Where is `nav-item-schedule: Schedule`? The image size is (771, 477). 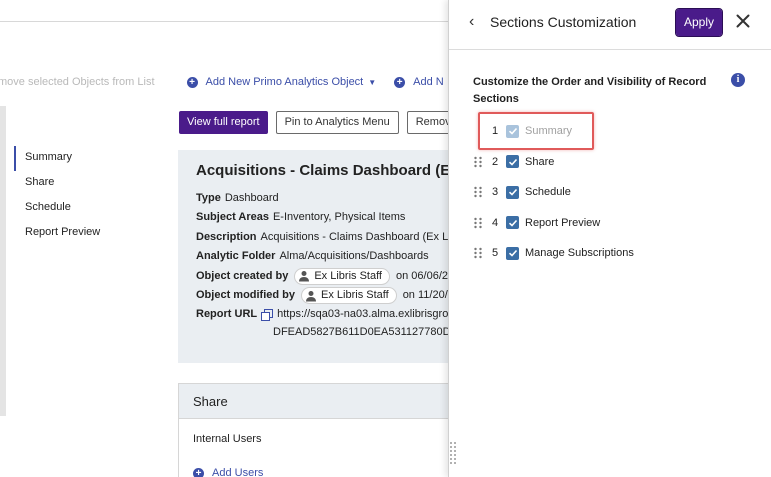 nav-item-schedule: Schedule is located at coordinates (89, 208).